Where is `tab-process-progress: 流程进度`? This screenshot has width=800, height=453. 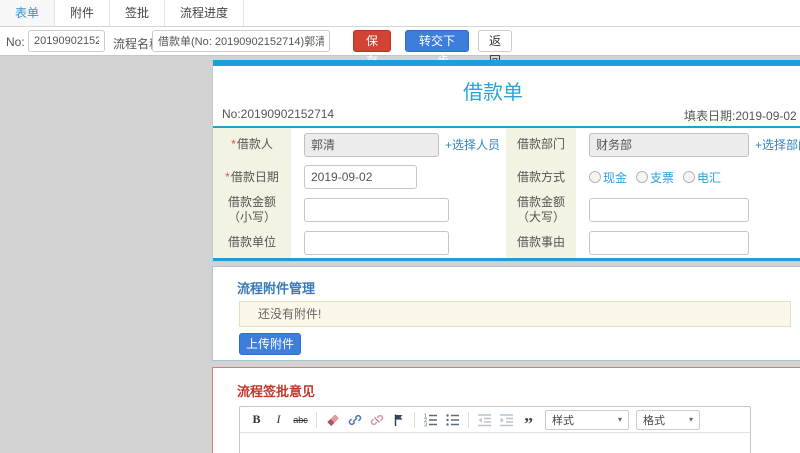 tab-process-progress: 流程进度 is located at coordinates (205, 13).